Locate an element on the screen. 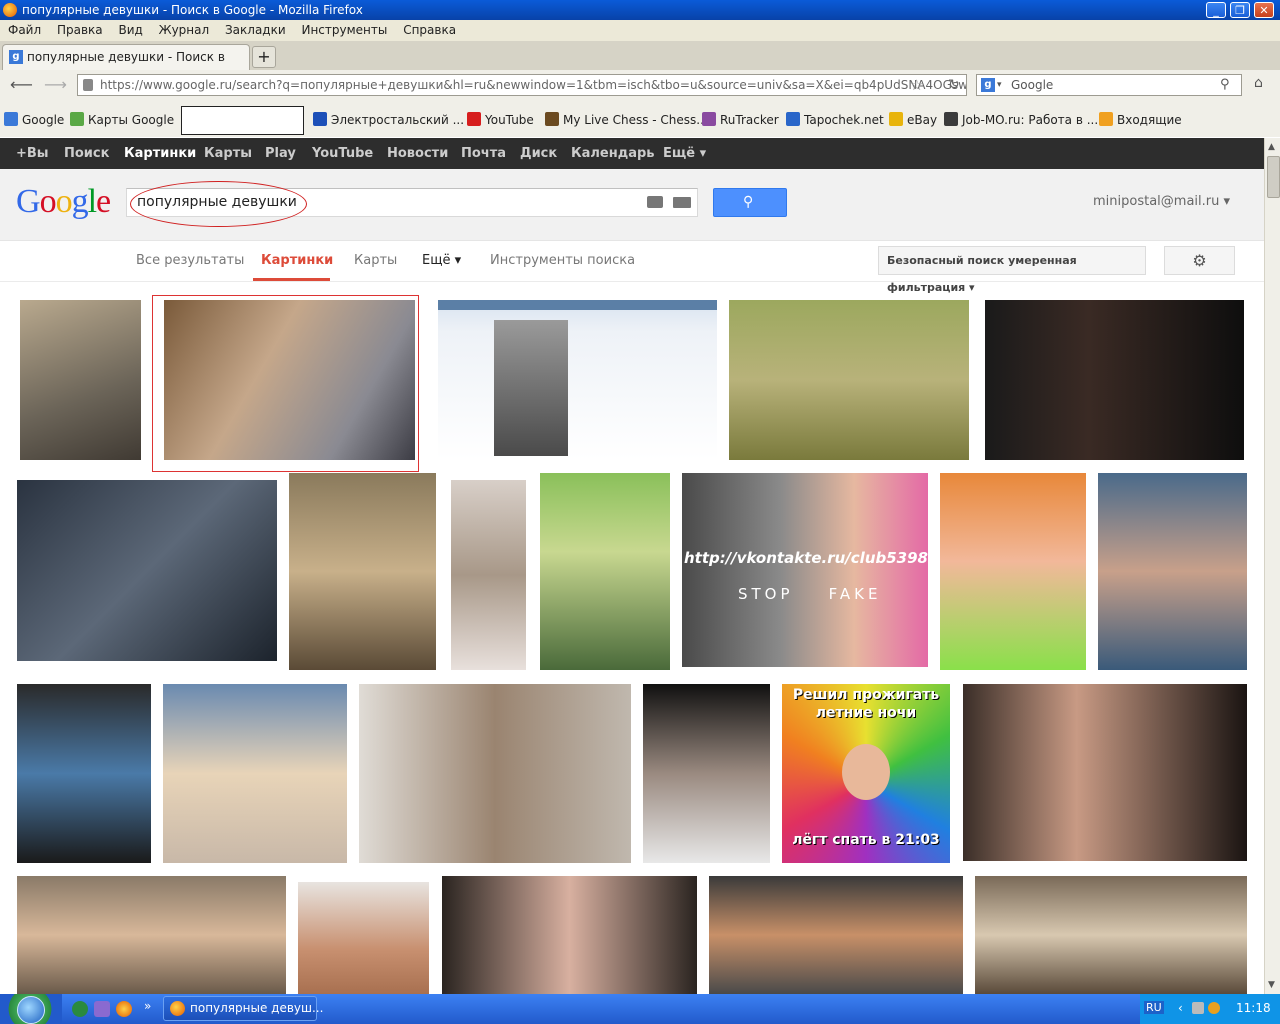 The image size is (1280, 1024). search-input: популярные девушки is located at coordinates (412, 204).